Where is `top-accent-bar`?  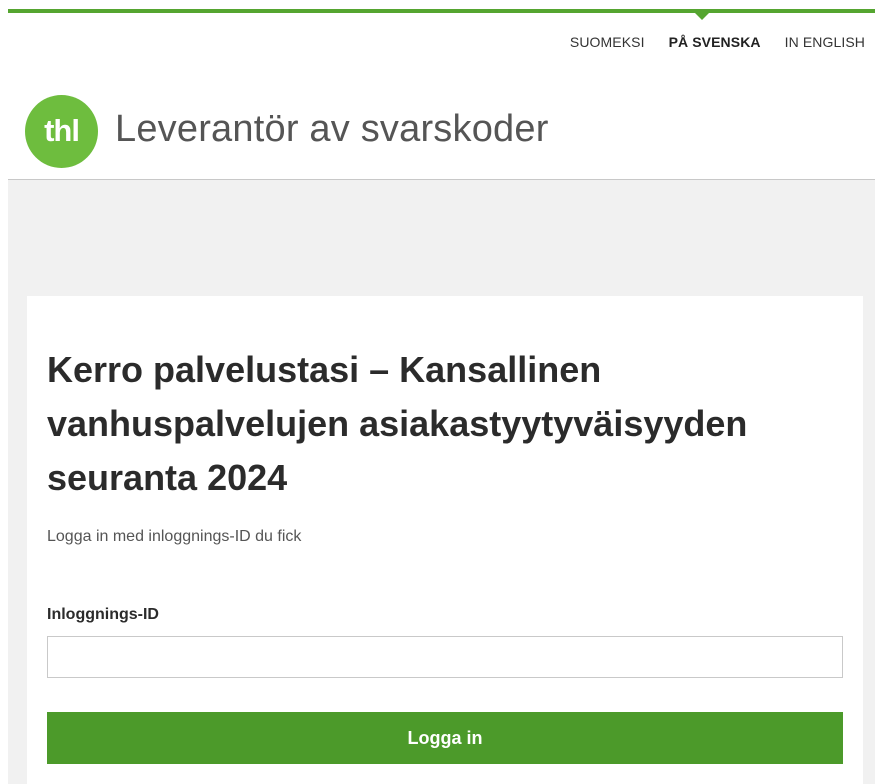
top-accent-bar is located at coordinates (441, 11).